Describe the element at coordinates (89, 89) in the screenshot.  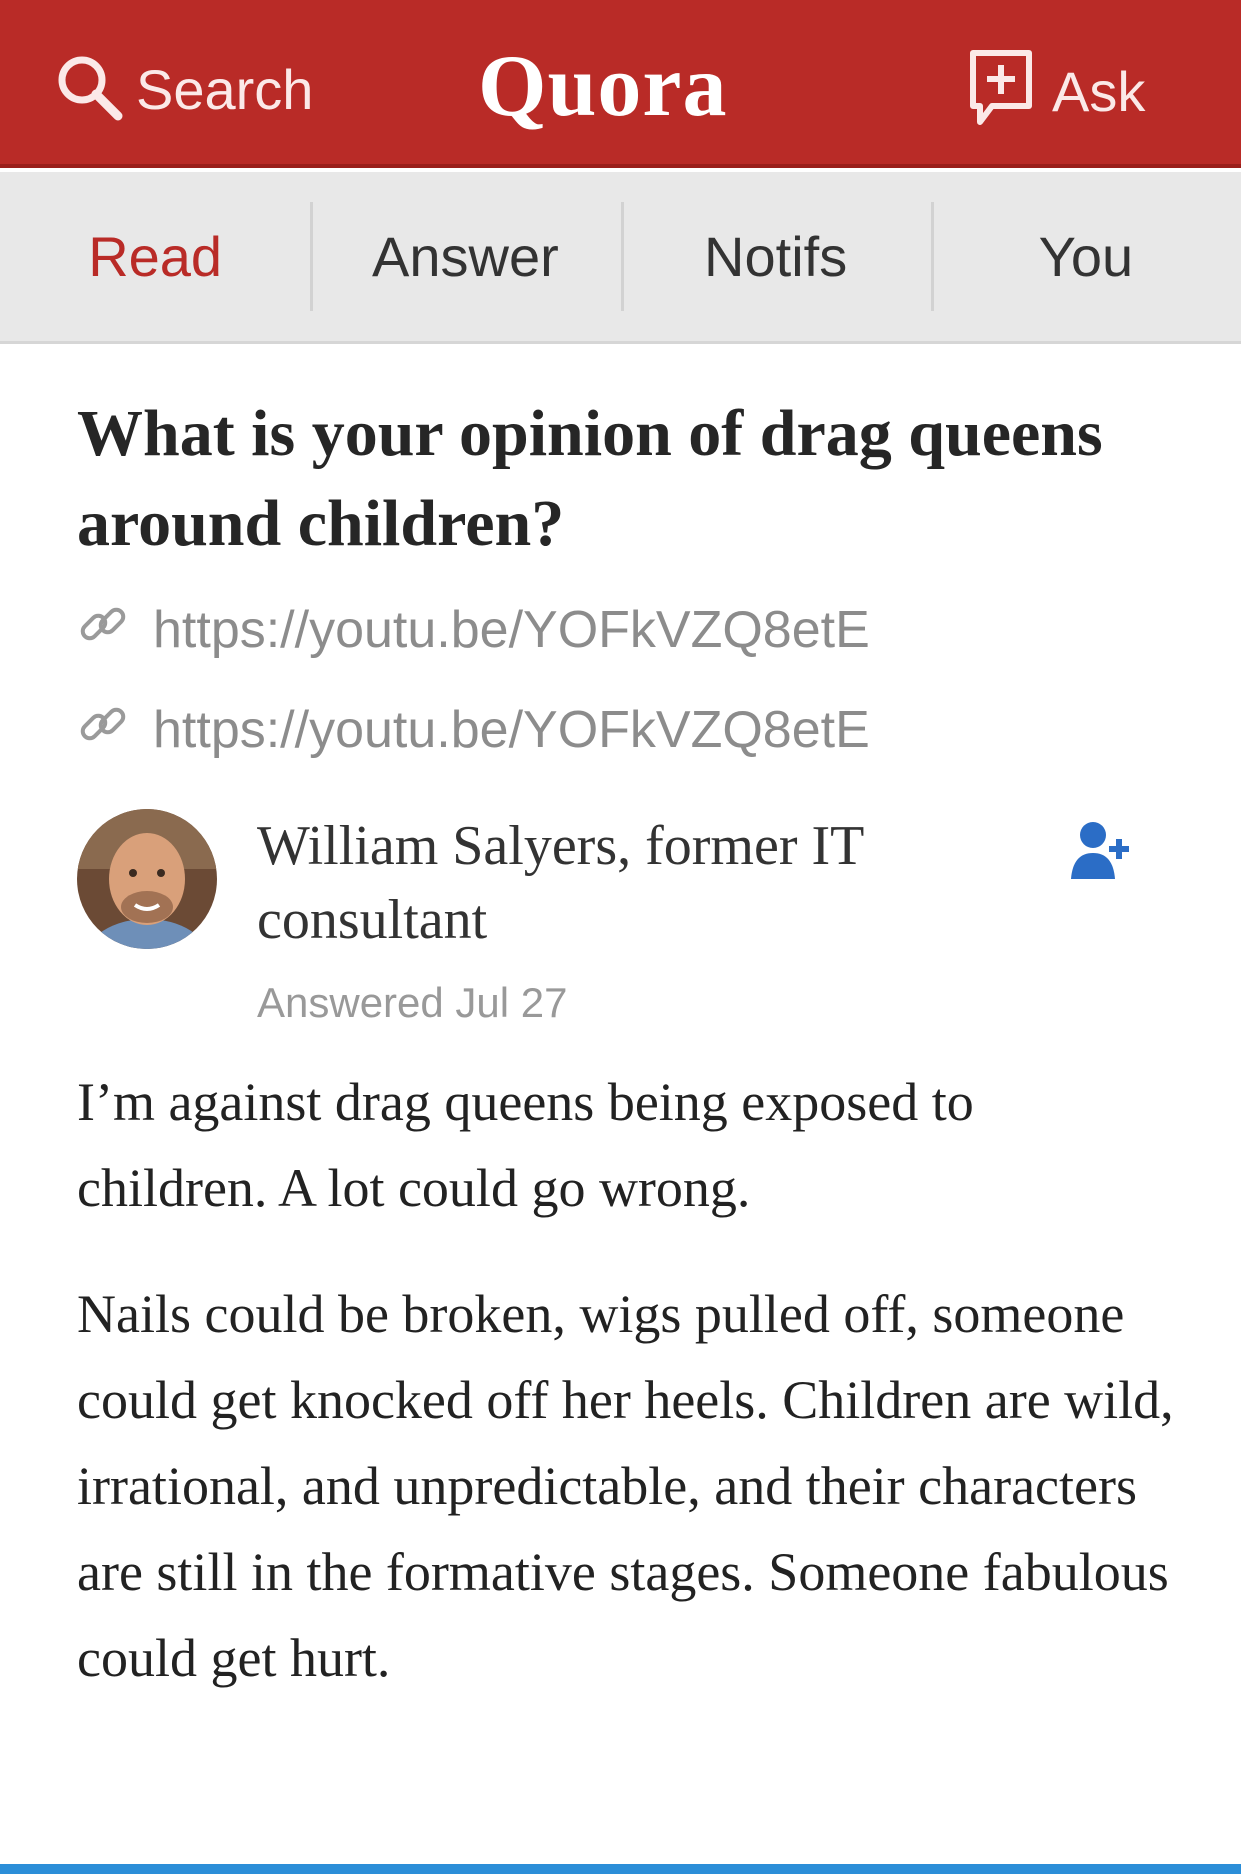
I see `search-icon` at that location.